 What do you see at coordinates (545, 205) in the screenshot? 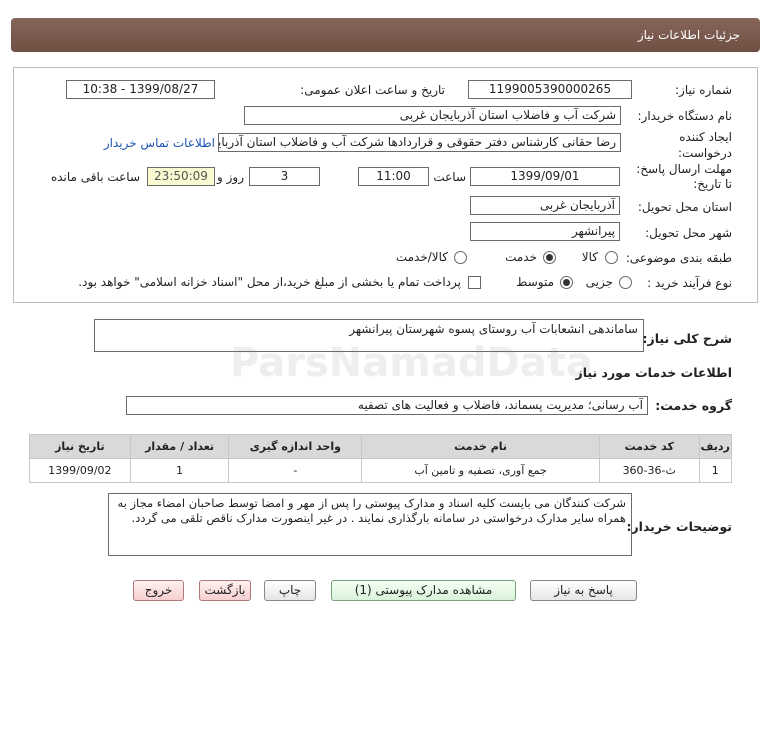
I see `province-field: آذربایجان غربی` at bounding box center [545, 205].